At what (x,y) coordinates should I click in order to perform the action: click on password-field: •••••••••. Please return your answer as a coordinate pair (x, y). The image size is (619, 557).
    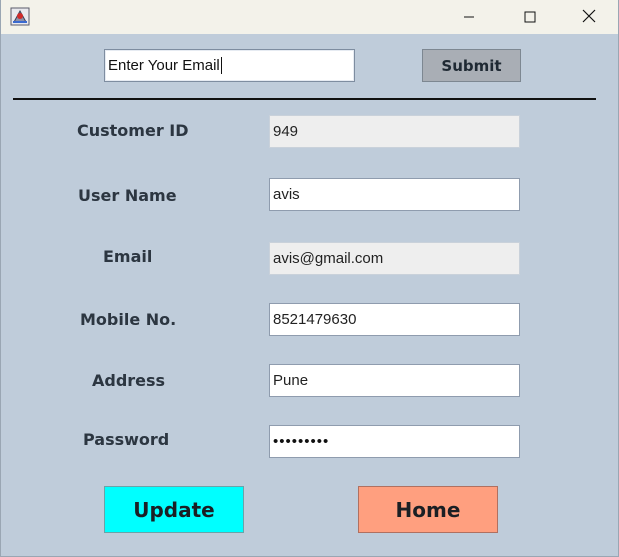
    Looking at the image, I should click on (394, 441).